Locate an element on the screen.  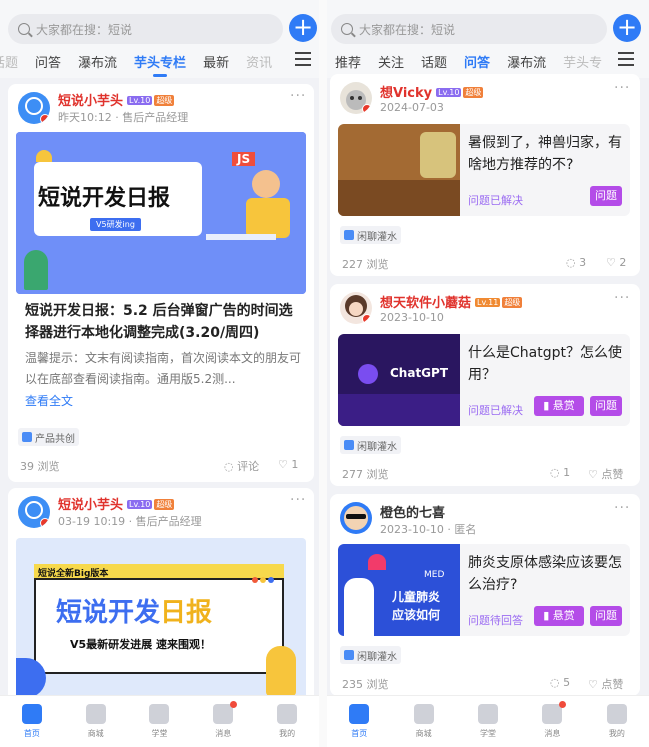
author-name: 想Vicky Lv.10 超级 is located at coordinates (432, 91).